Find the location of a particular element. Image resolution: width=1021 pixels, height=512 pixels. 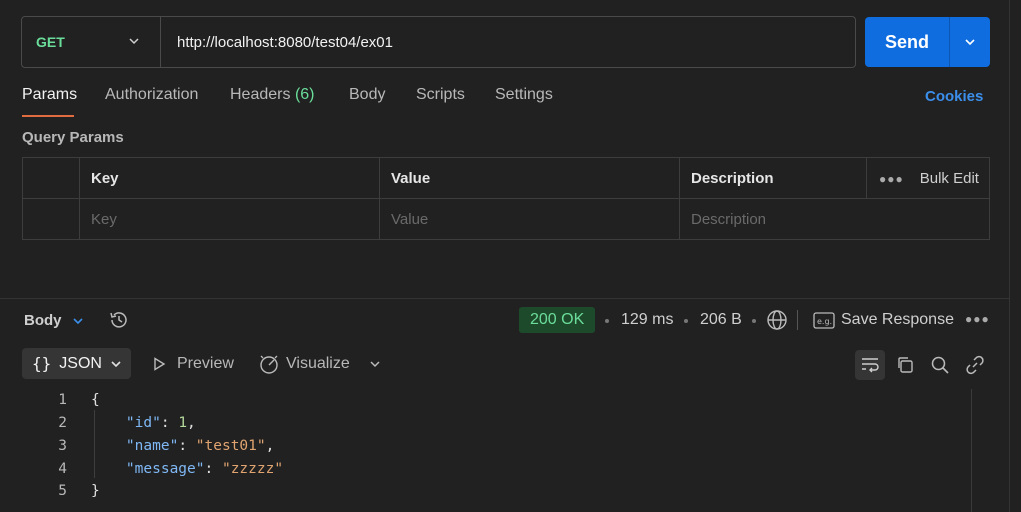

method-label: GET is located at coordinates (50, 42).